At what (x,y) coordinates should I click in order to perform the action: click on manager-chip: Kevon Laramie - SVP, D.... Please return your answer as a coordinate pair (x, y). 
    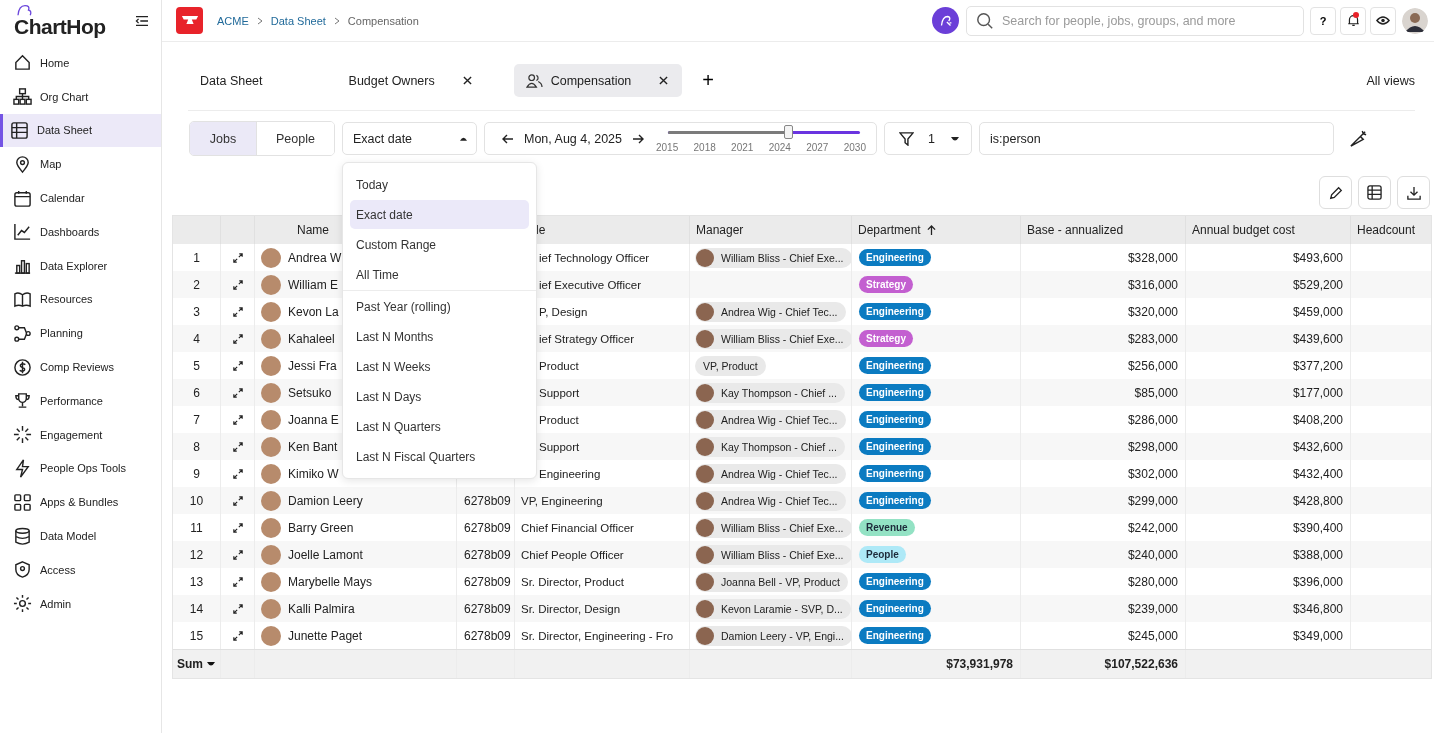
    Looking at the image, I should click on (773, 608).